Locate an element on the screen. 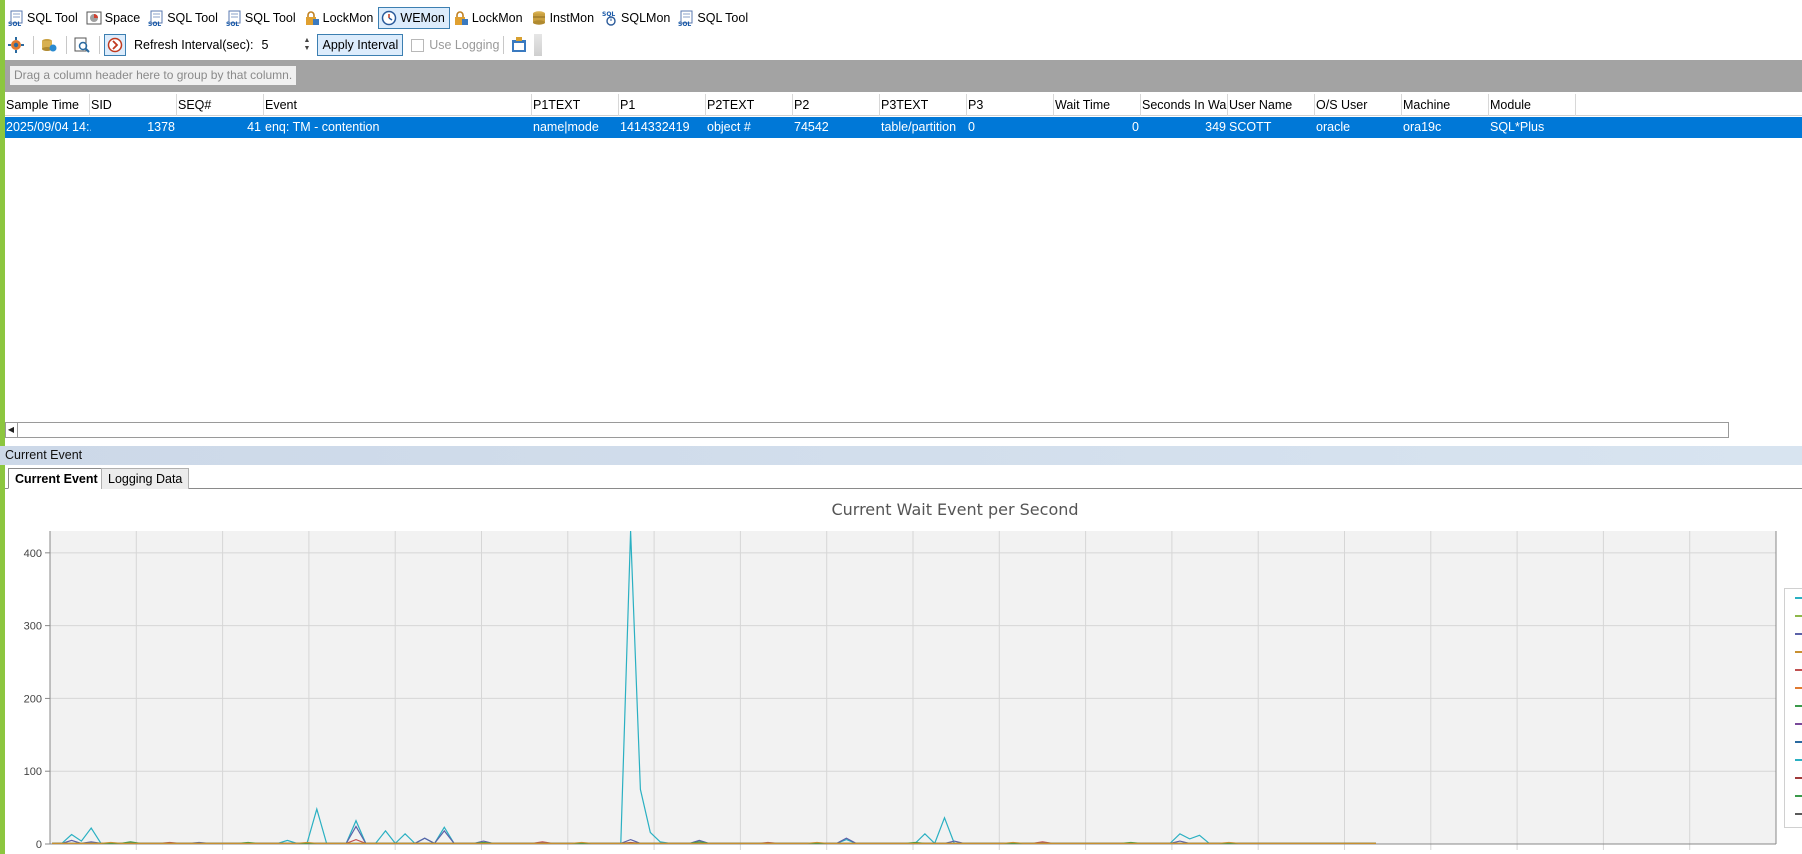 The image size is (1802, 854). y-tick-label: 200 is located at coordinates (33, 699).